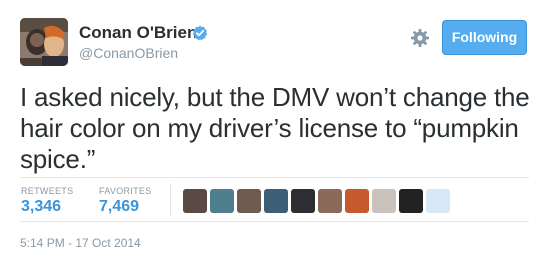 The image size is (549, 253). Describe the element at coordinates (47, 191) in the screenshot. I see `retweets-label: RETWEETS` at that location.